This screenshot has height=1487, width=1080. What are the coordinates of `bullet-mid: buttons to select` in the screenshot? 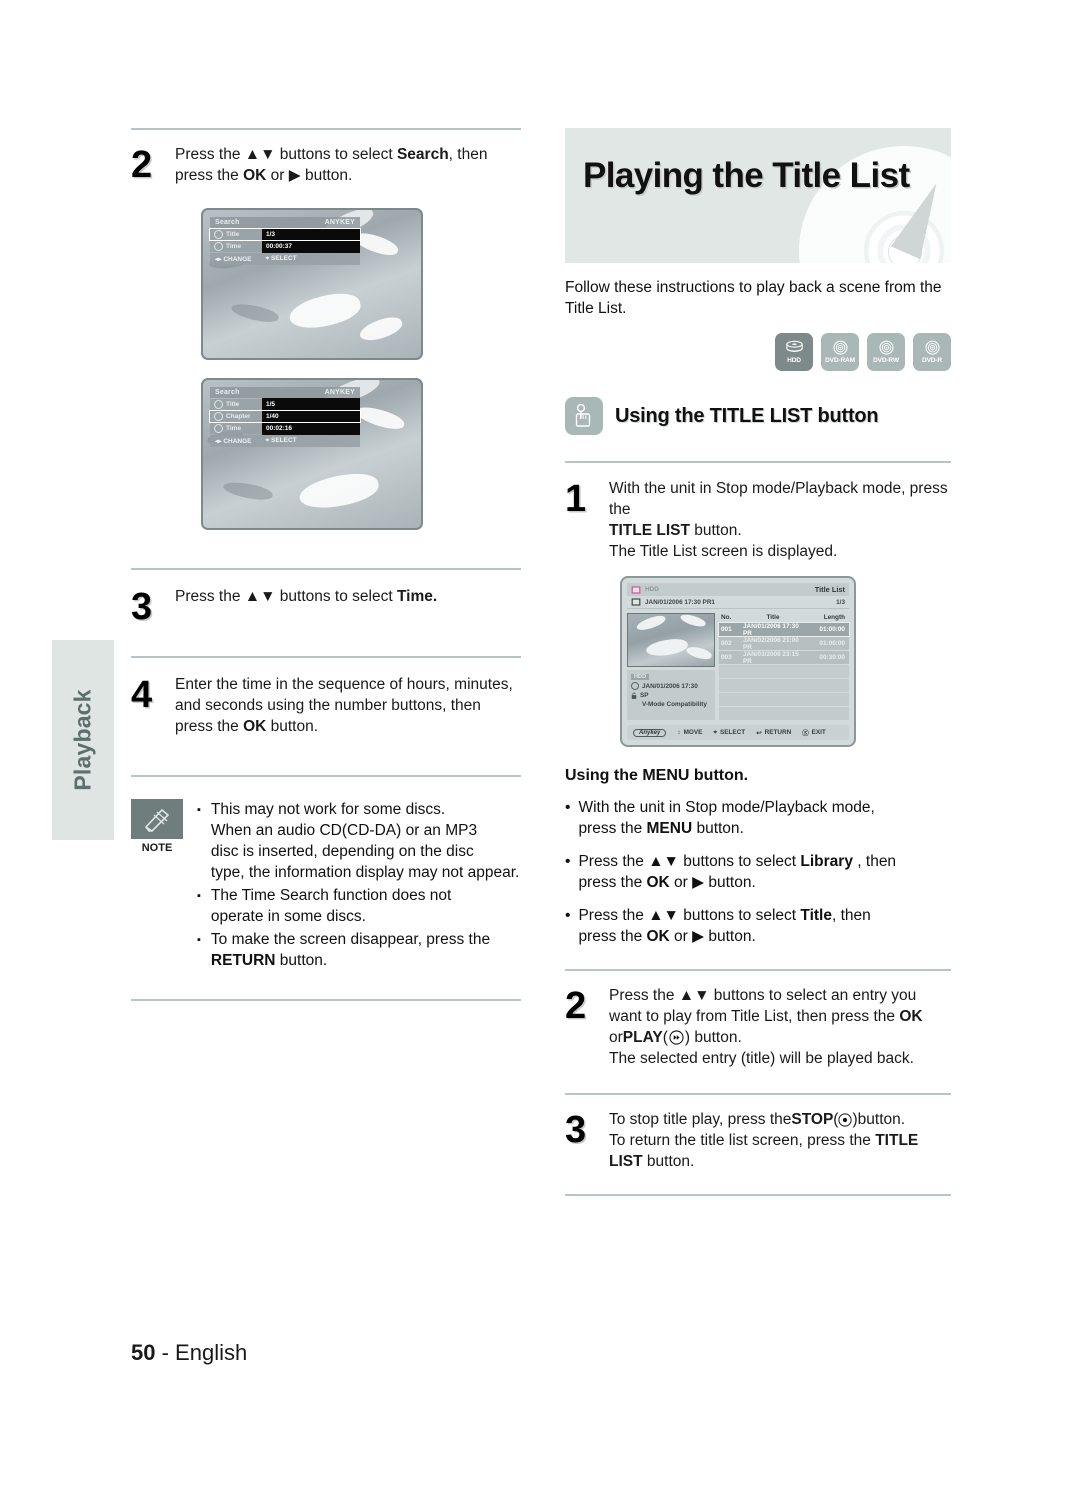 It's located at (739, 861).